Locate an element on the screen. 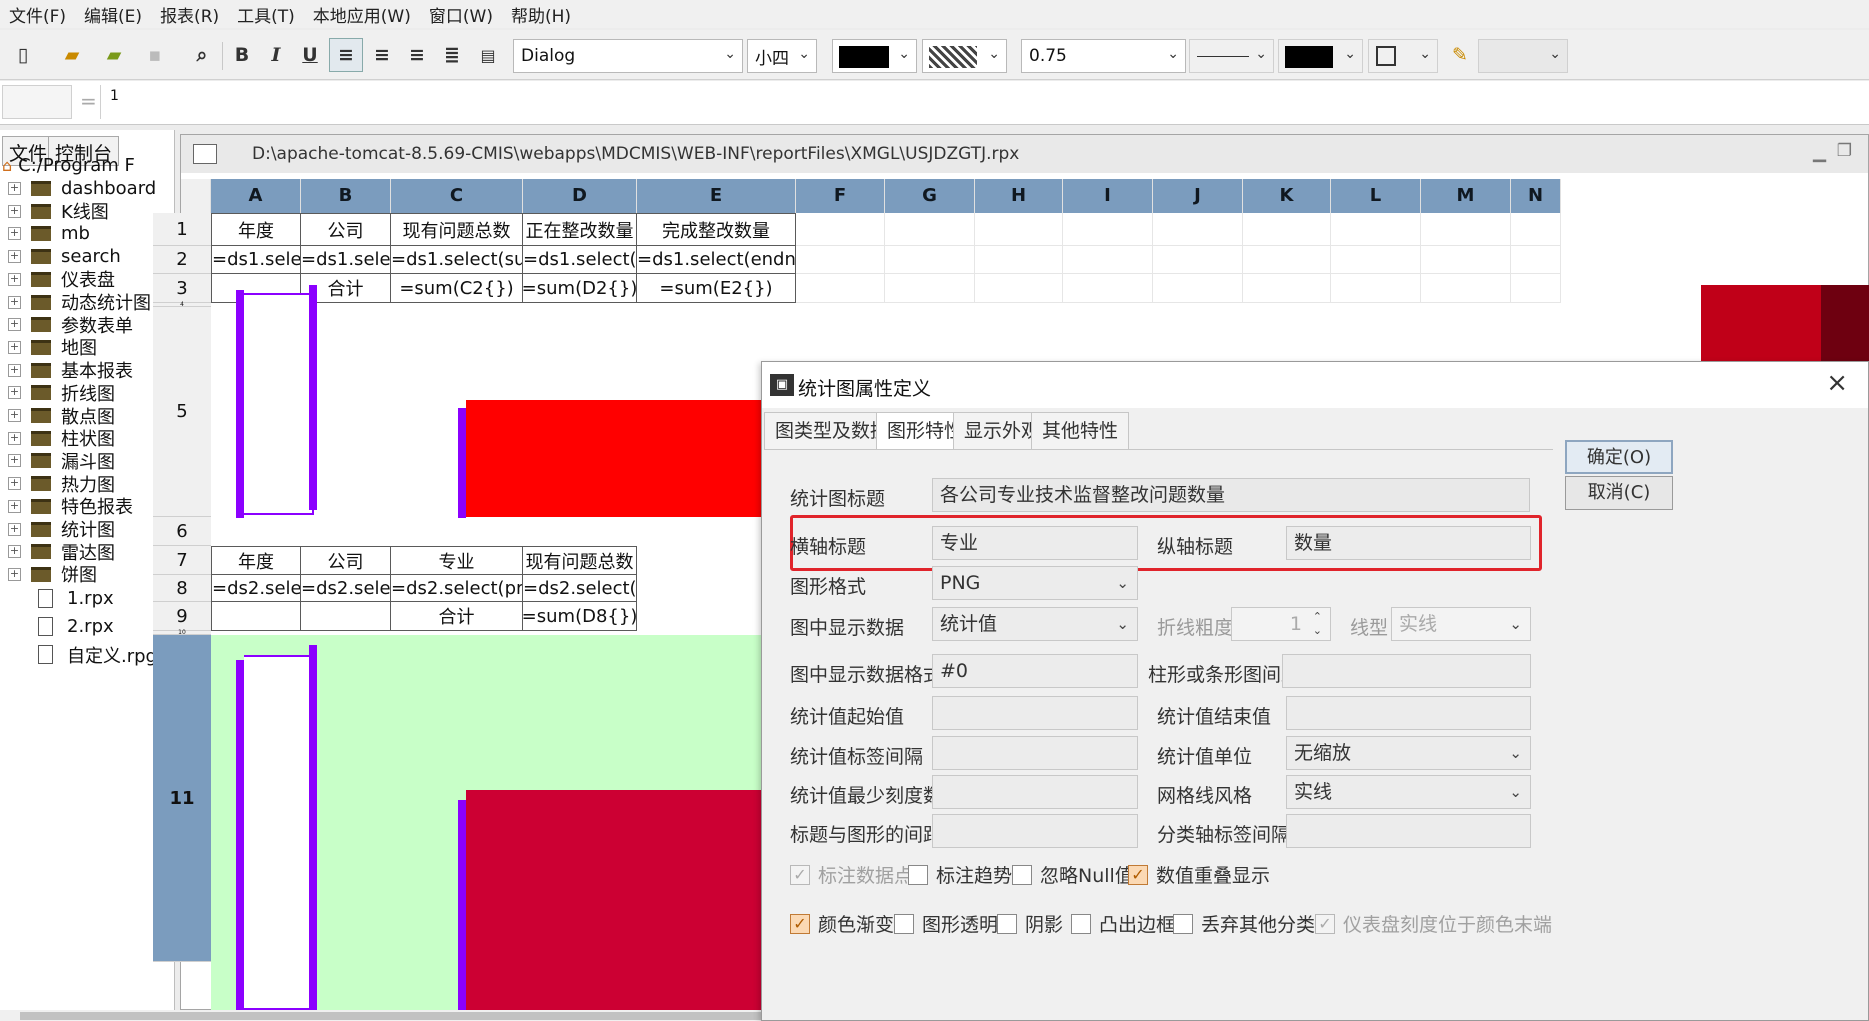  column-header-d: D is located at coordinates (580, 196).